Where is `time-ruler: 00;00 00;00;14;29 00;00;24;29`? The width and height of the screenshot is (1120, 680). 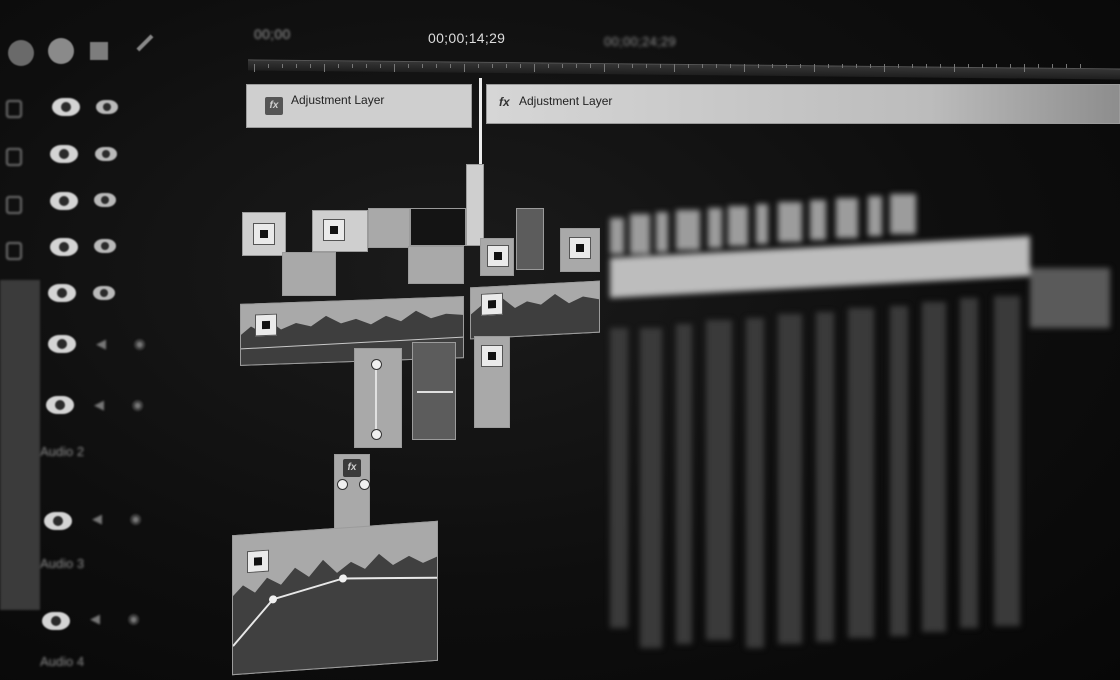 time-ruler: 00;00 00;00;14;29 00;00;24;29 is located at coordinates (680, 50).